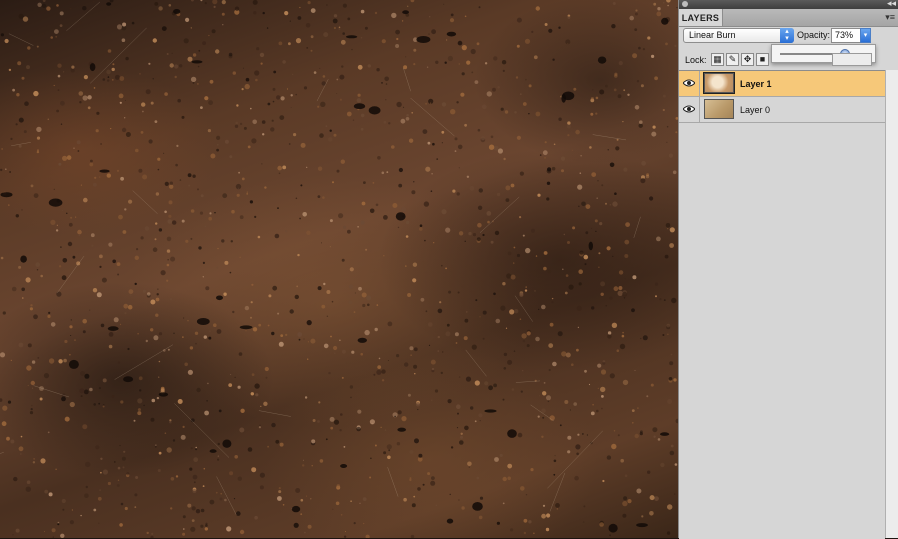  What do you see at coordinates (701, 17) in the screenshot?
I see `tab-layers: LAYERS` at bounding box center [701, 17].